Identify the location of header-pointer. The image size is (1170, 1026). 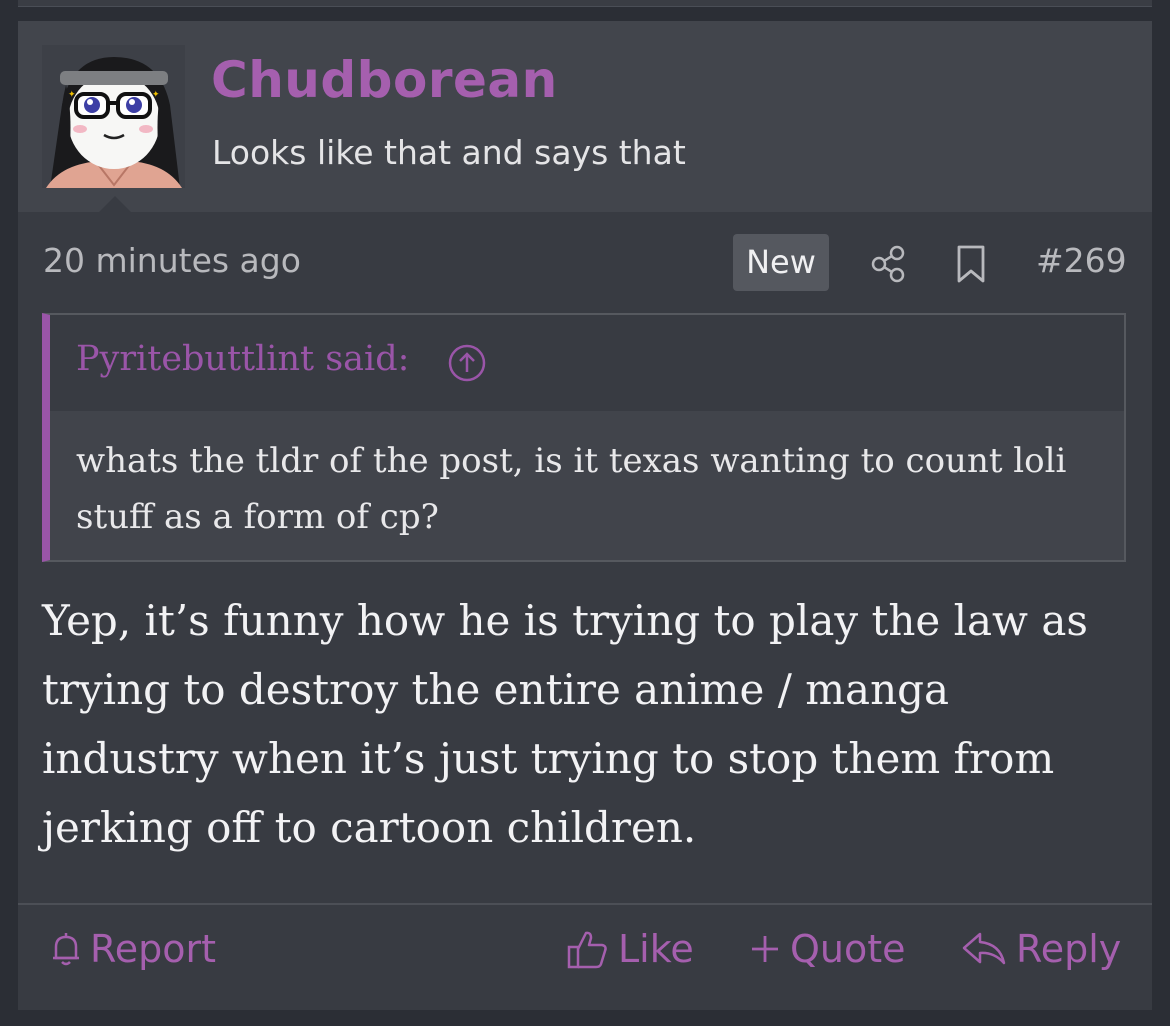
(115, 204).